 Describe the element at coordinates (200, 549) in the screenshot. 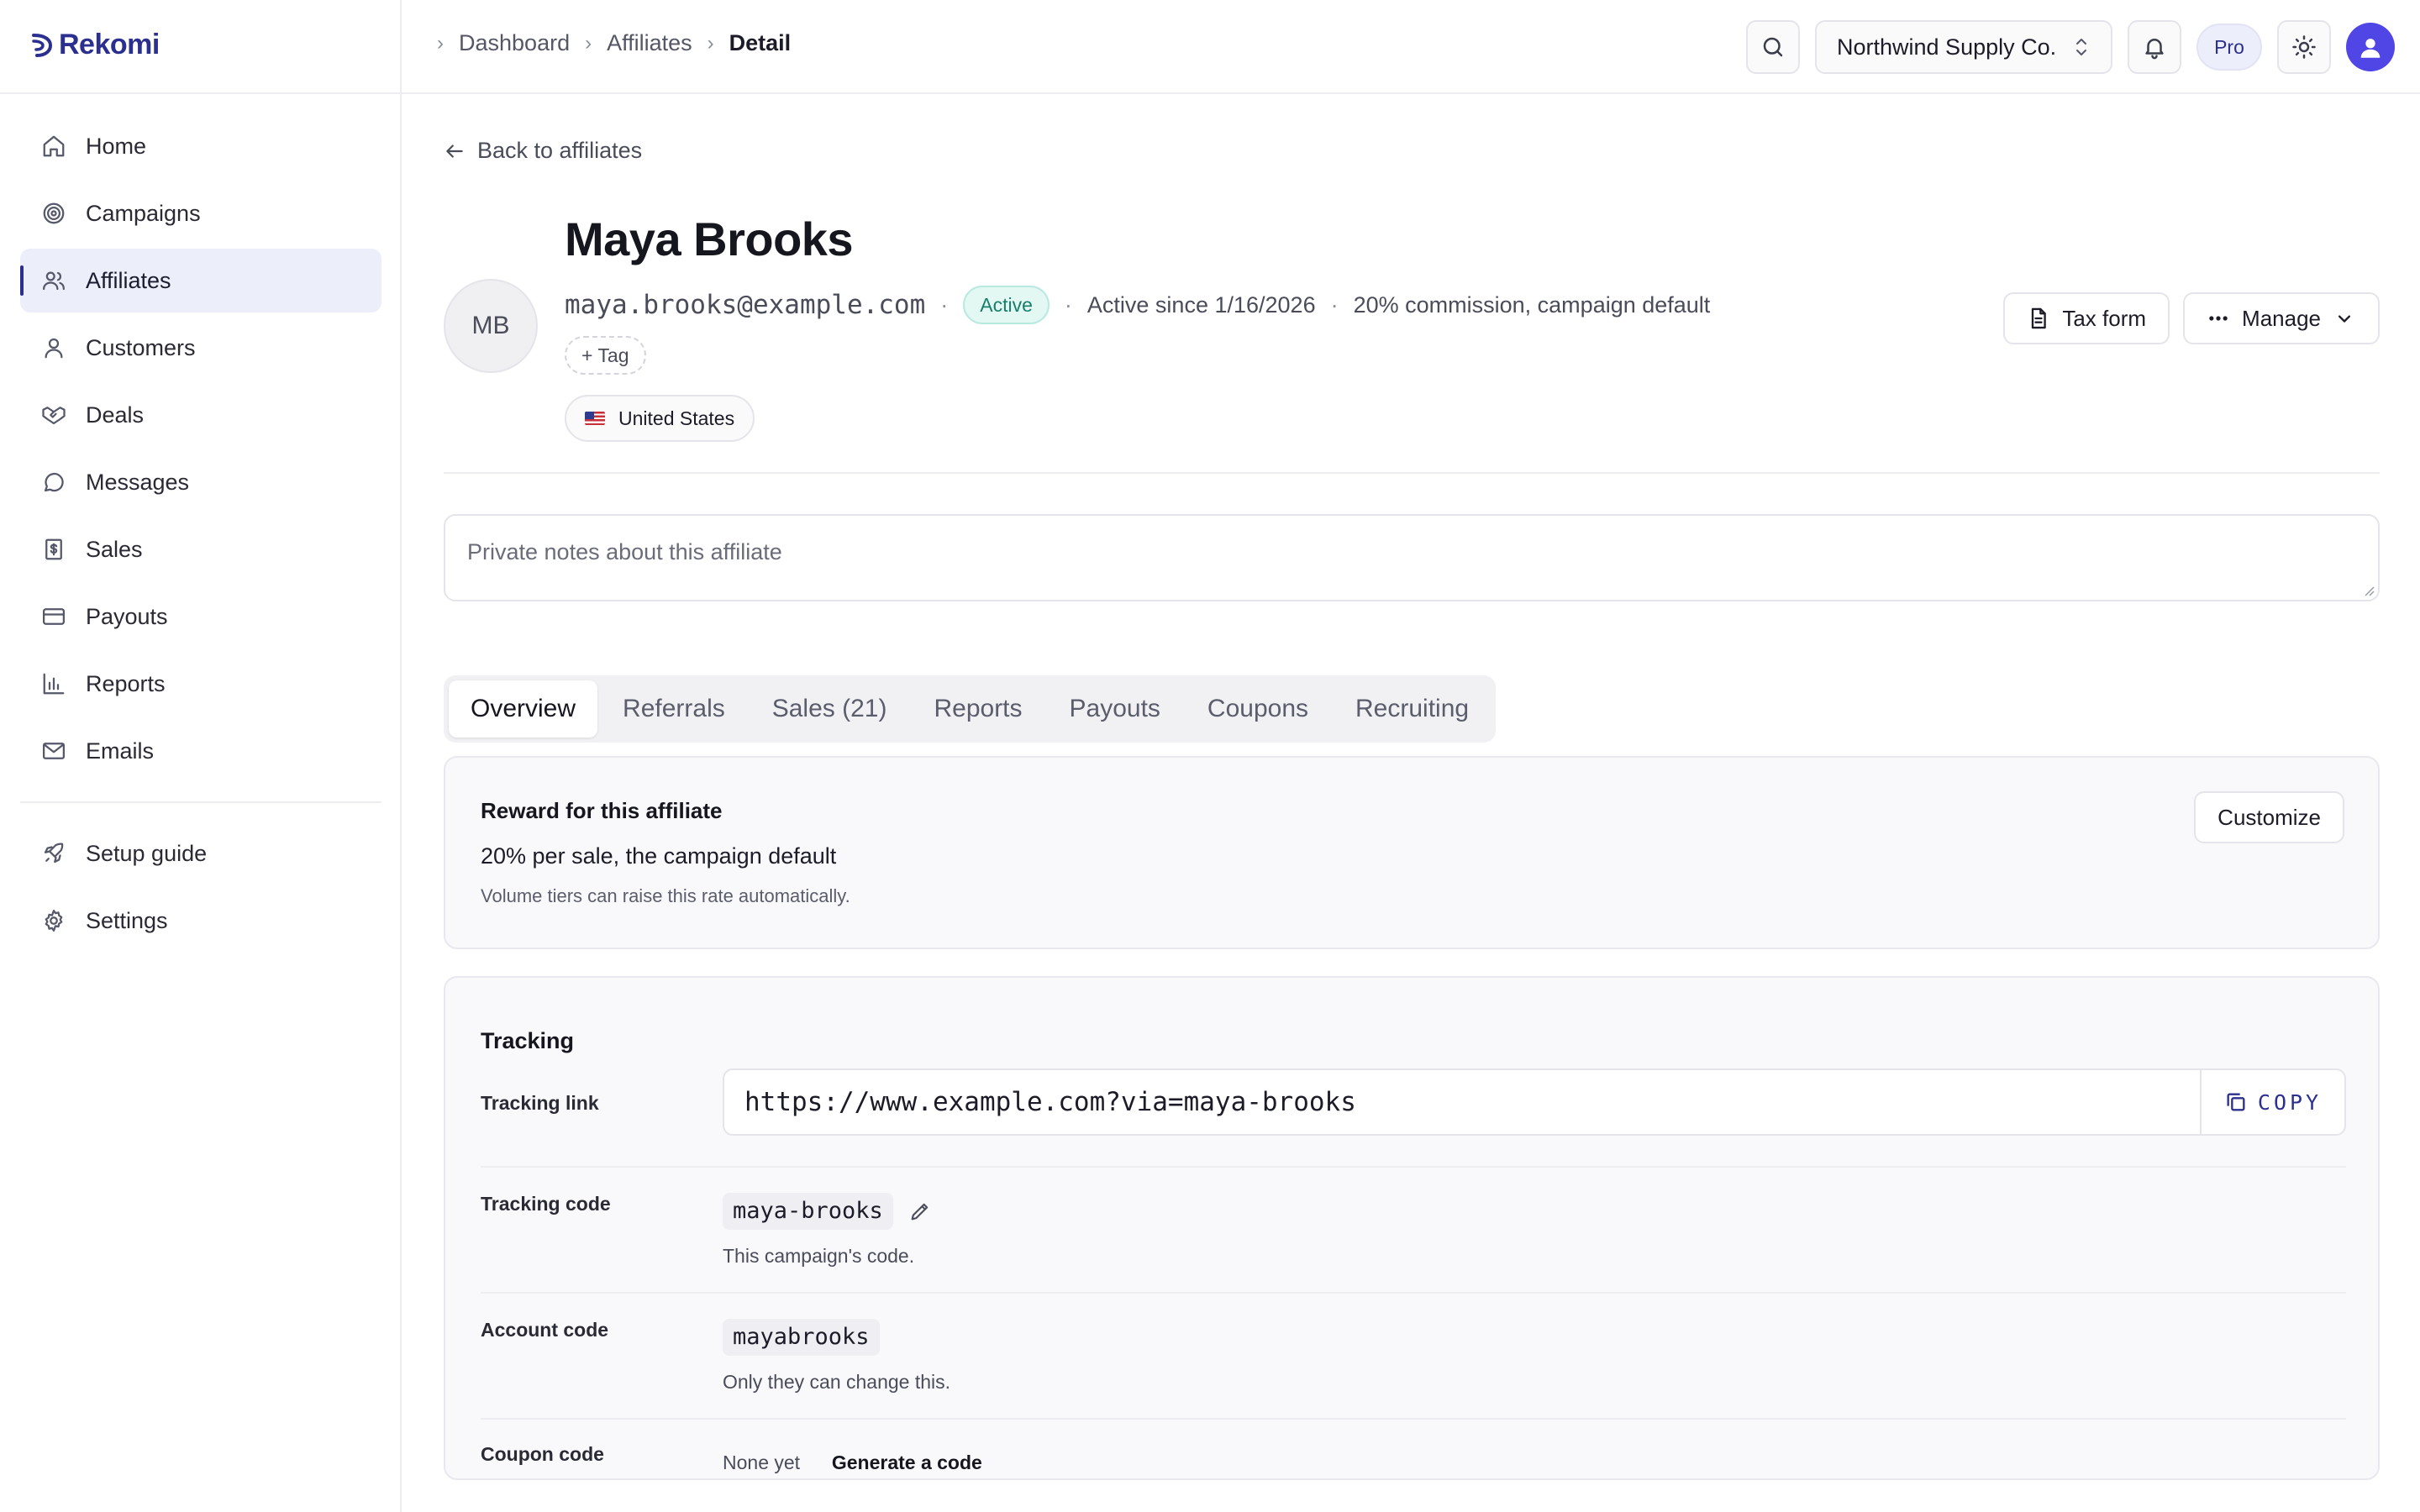

I see `sidebar-item-sales: Sales` at that location.